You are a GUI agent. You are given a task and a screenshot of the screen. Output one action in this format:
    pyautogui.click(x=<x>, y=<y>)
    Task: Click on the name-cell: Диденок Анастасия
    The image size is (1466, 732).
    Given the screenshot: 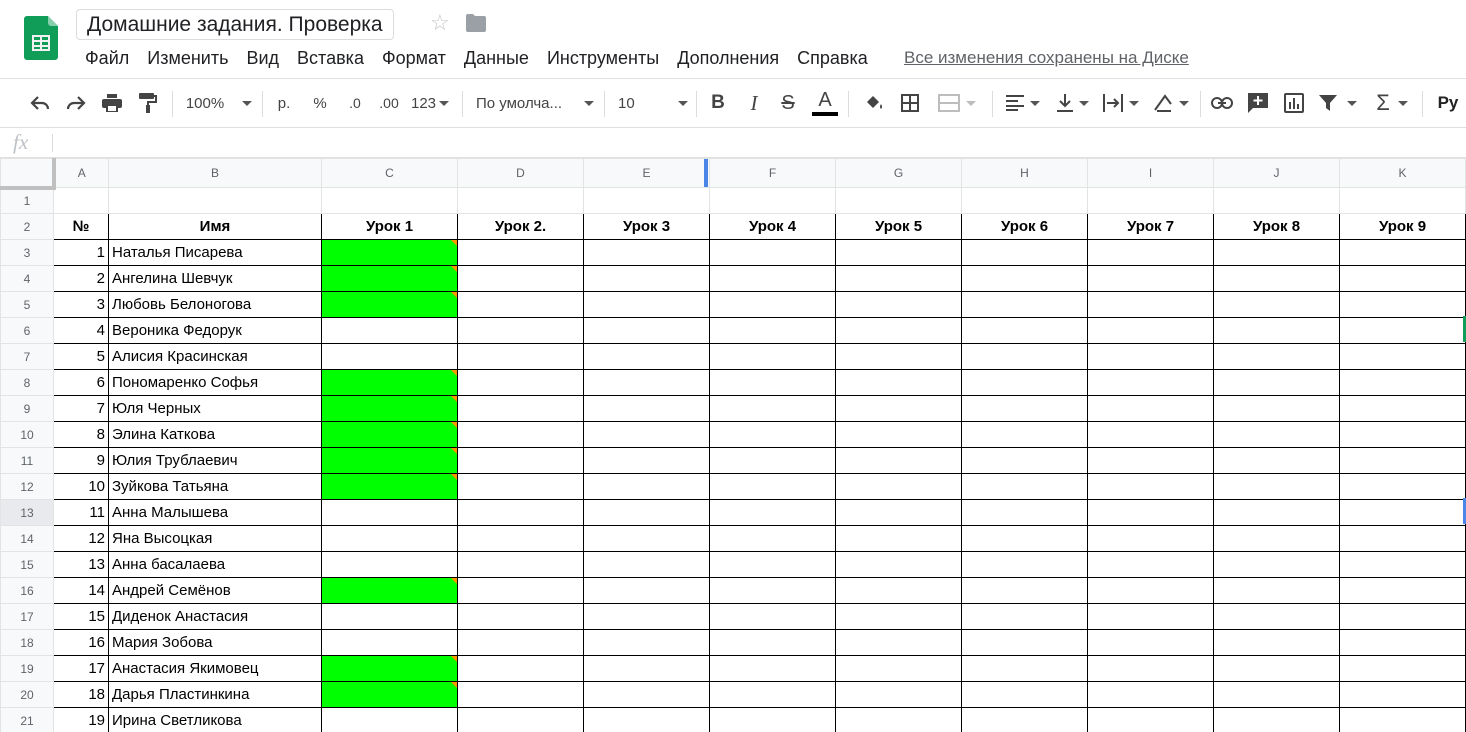 What is the action you would take?
    pyautogui.click(x=215, y=616)
    